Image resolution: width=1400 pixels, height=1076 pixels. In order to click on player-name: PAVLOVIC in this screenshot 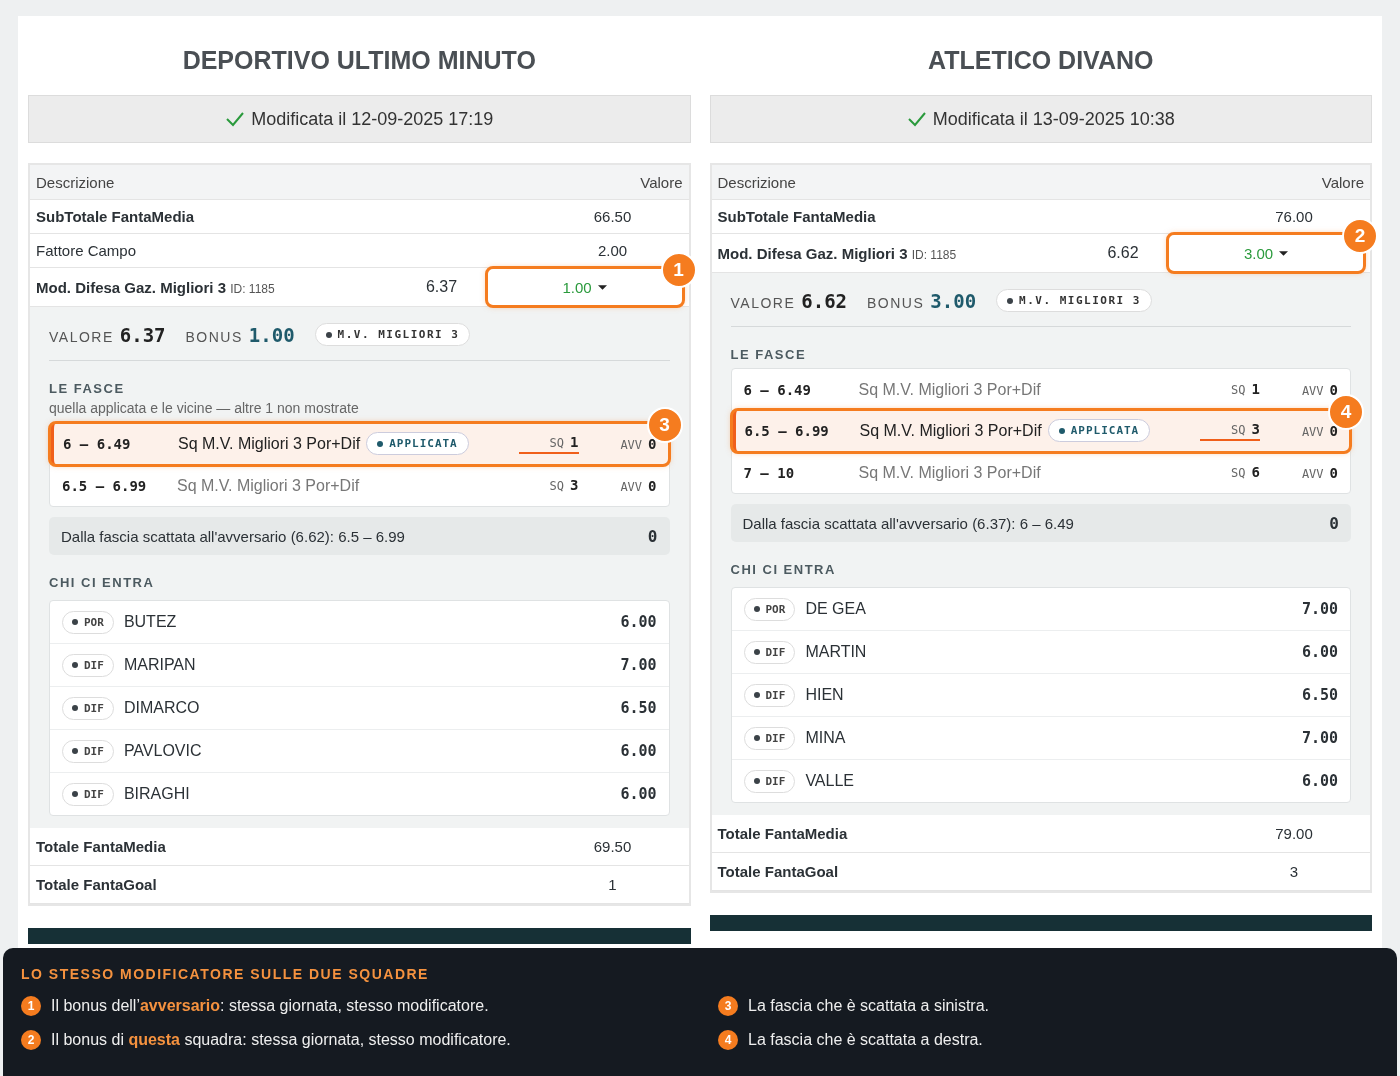, I will do `click(163, 751)`.